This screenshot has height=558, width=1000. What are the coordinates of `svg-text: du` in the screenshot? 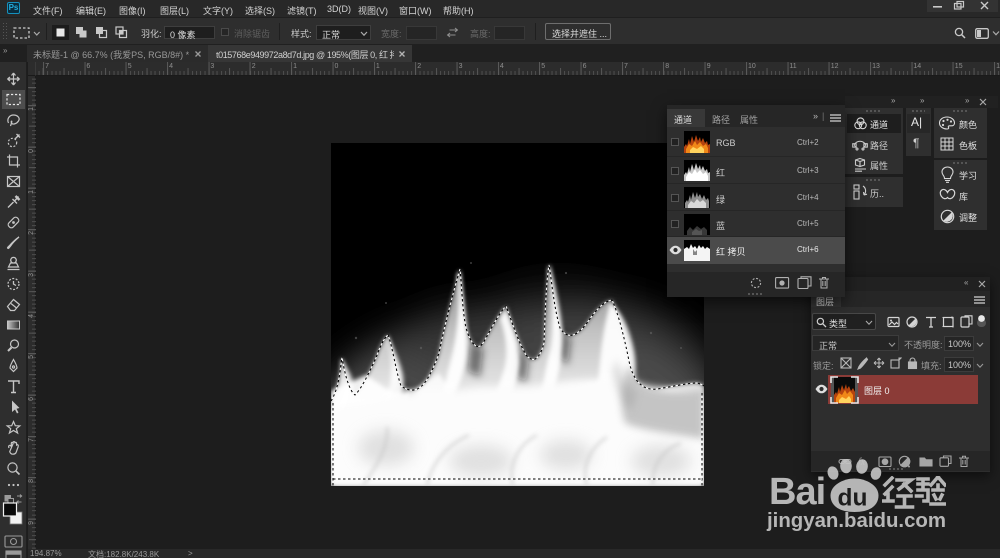 It's located at (853, 498).